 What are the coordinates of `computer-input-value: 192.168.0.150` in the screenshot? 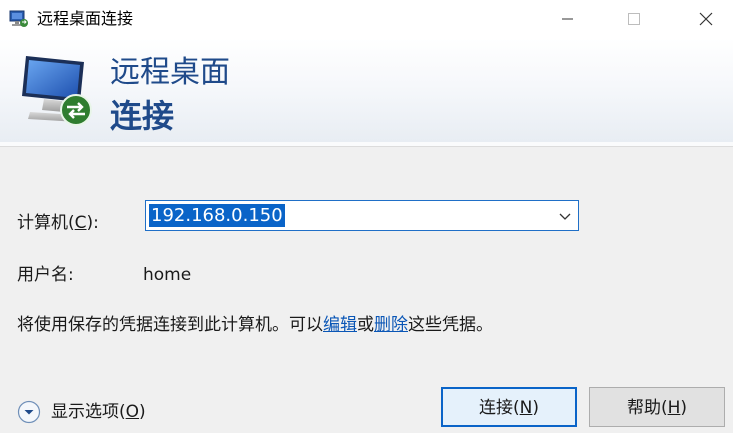 It's located at (217, 215).